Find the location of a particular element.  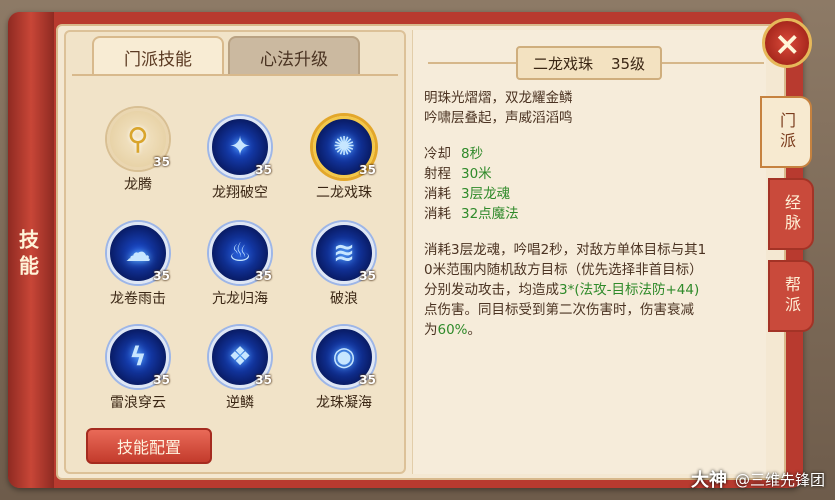

desc-text: 。 is located at coordinates (474, 330).